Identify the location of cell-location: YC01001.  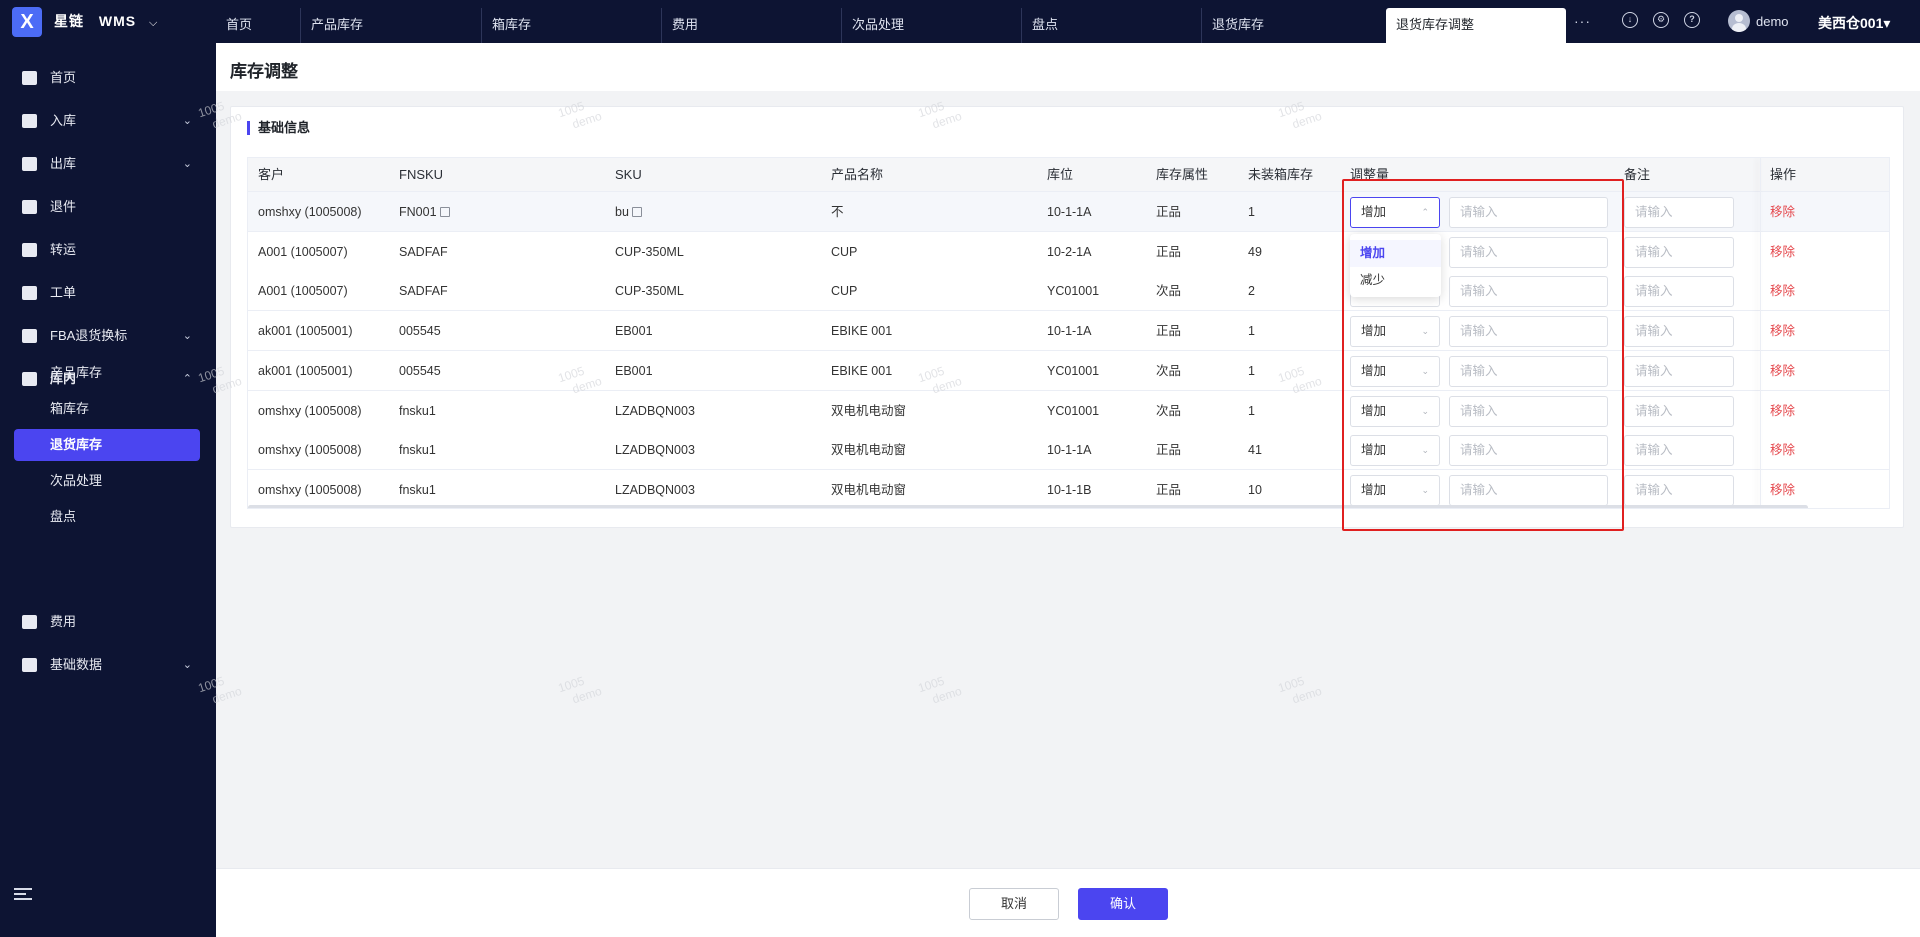
(1073, 411).